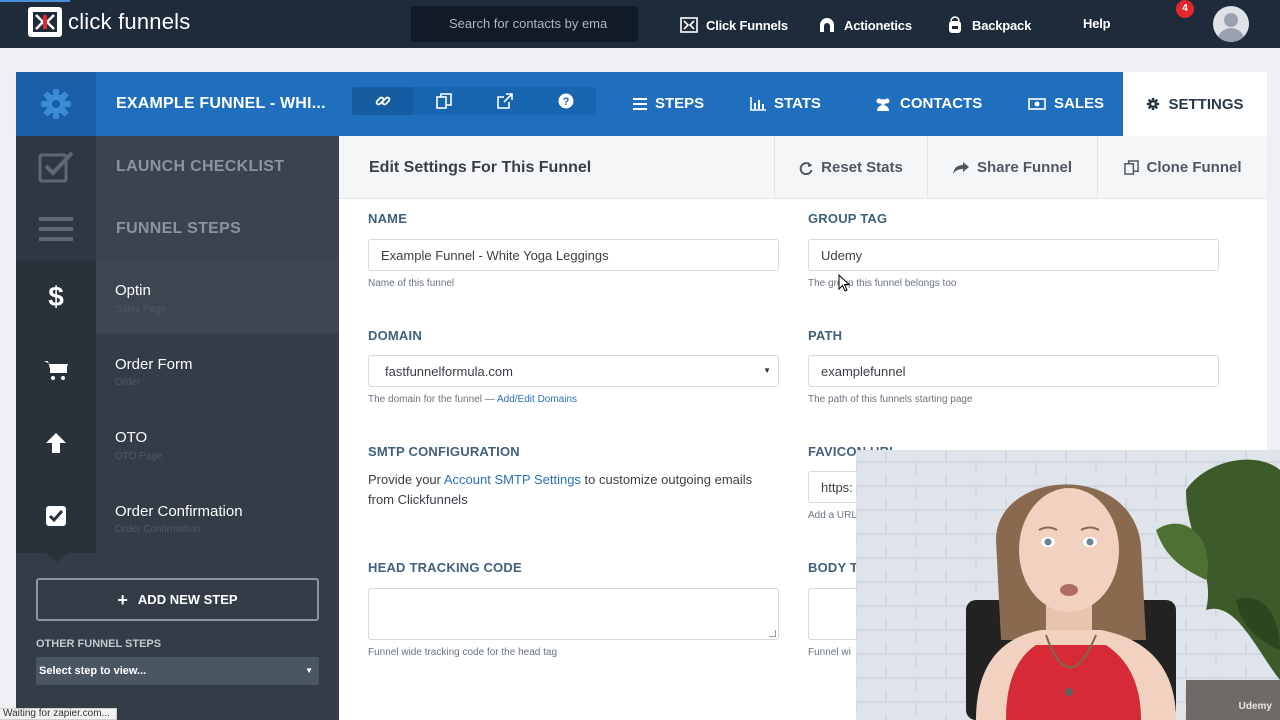 The width and height of the screenshot is (1280, 720). I want to click on notification-badge: 4, so click(1185, 9).